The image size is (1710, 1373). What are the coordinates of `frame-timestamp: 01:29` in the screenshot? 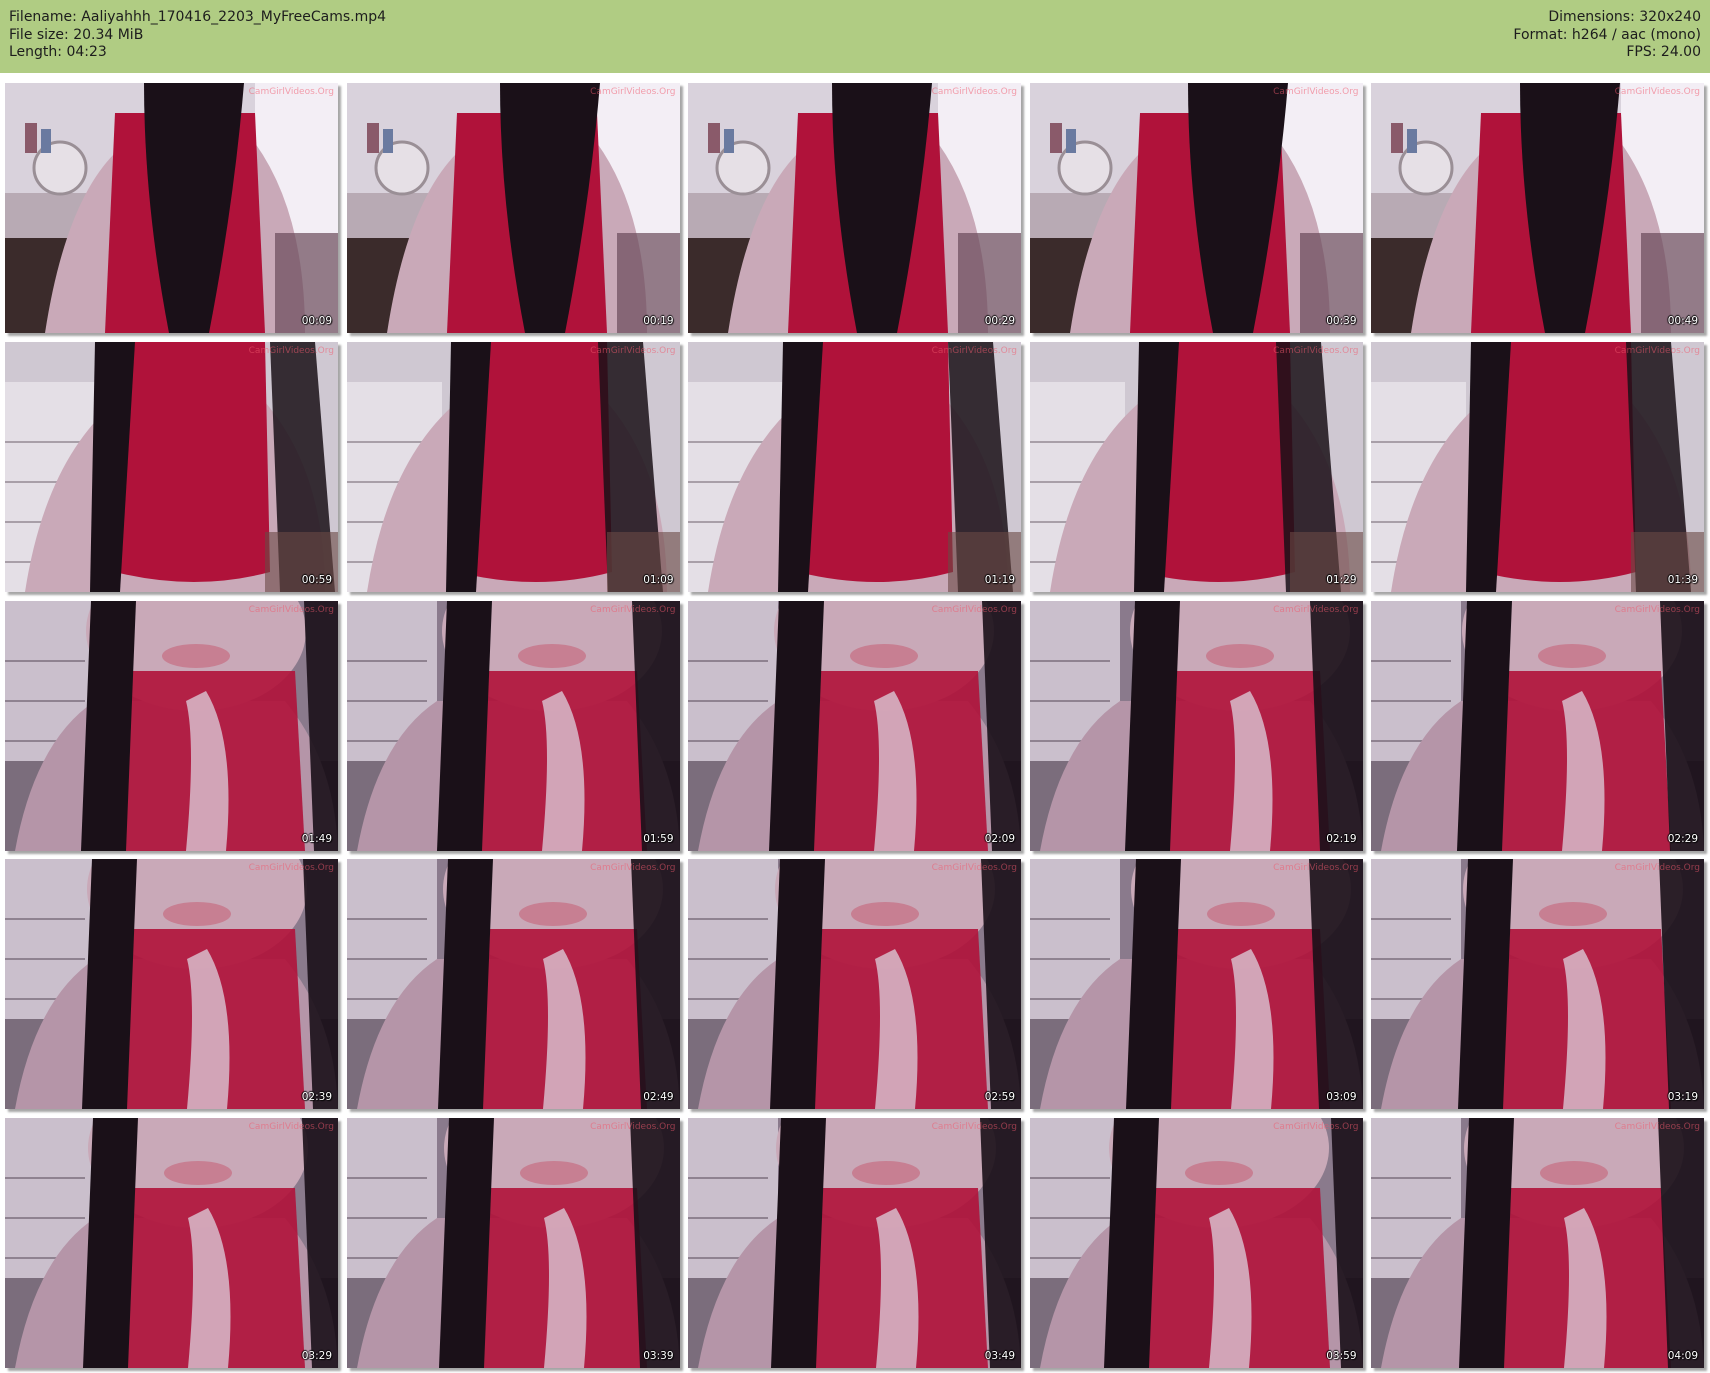 It's located at (1341, 579).